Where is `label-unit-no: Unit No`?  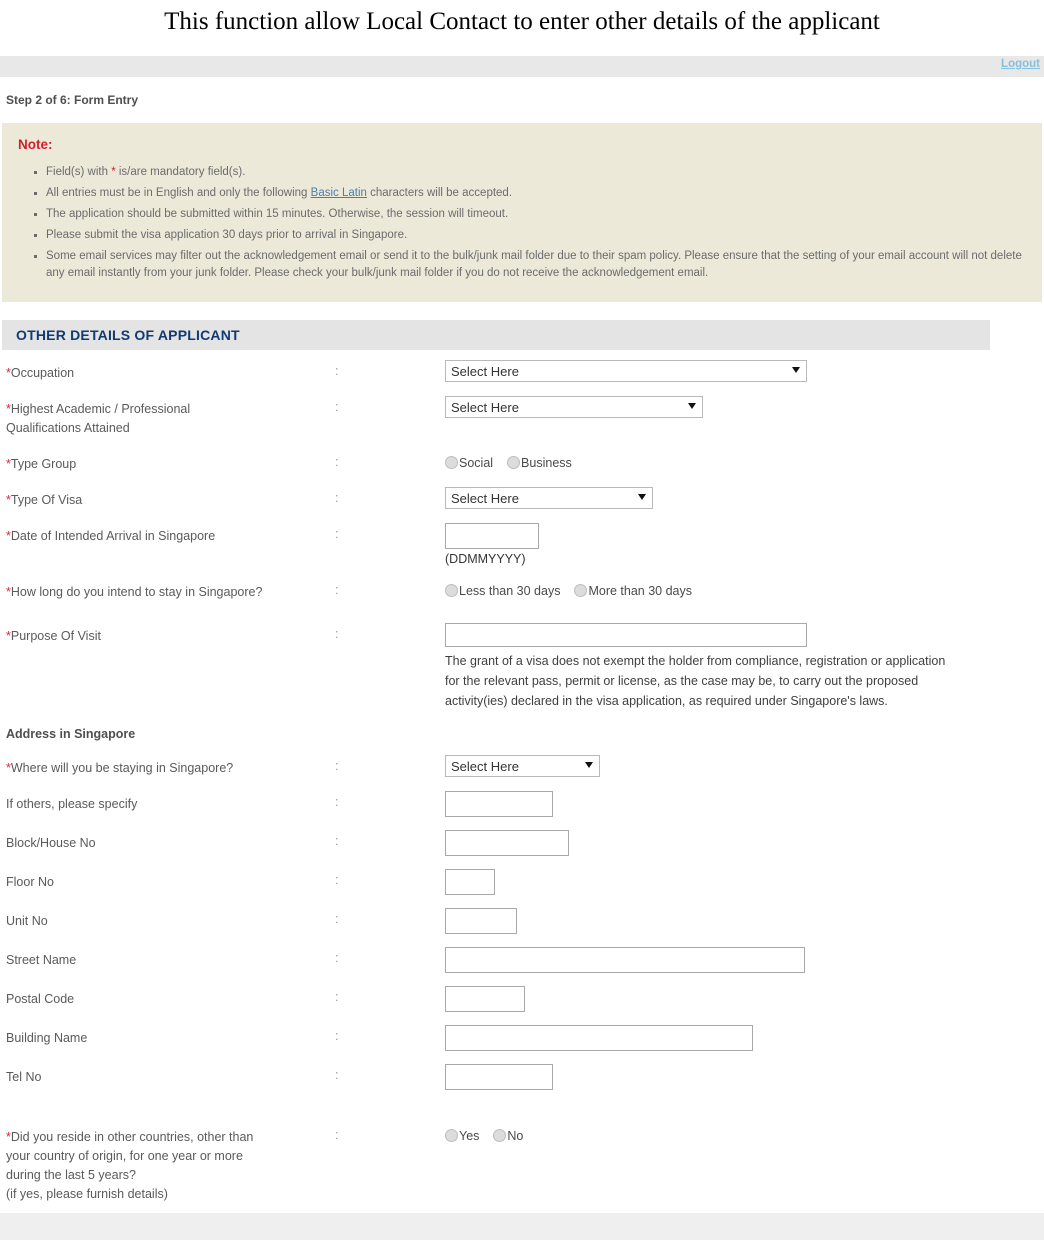
label-unit-no: Unit No is located at coordinates (27, 921).